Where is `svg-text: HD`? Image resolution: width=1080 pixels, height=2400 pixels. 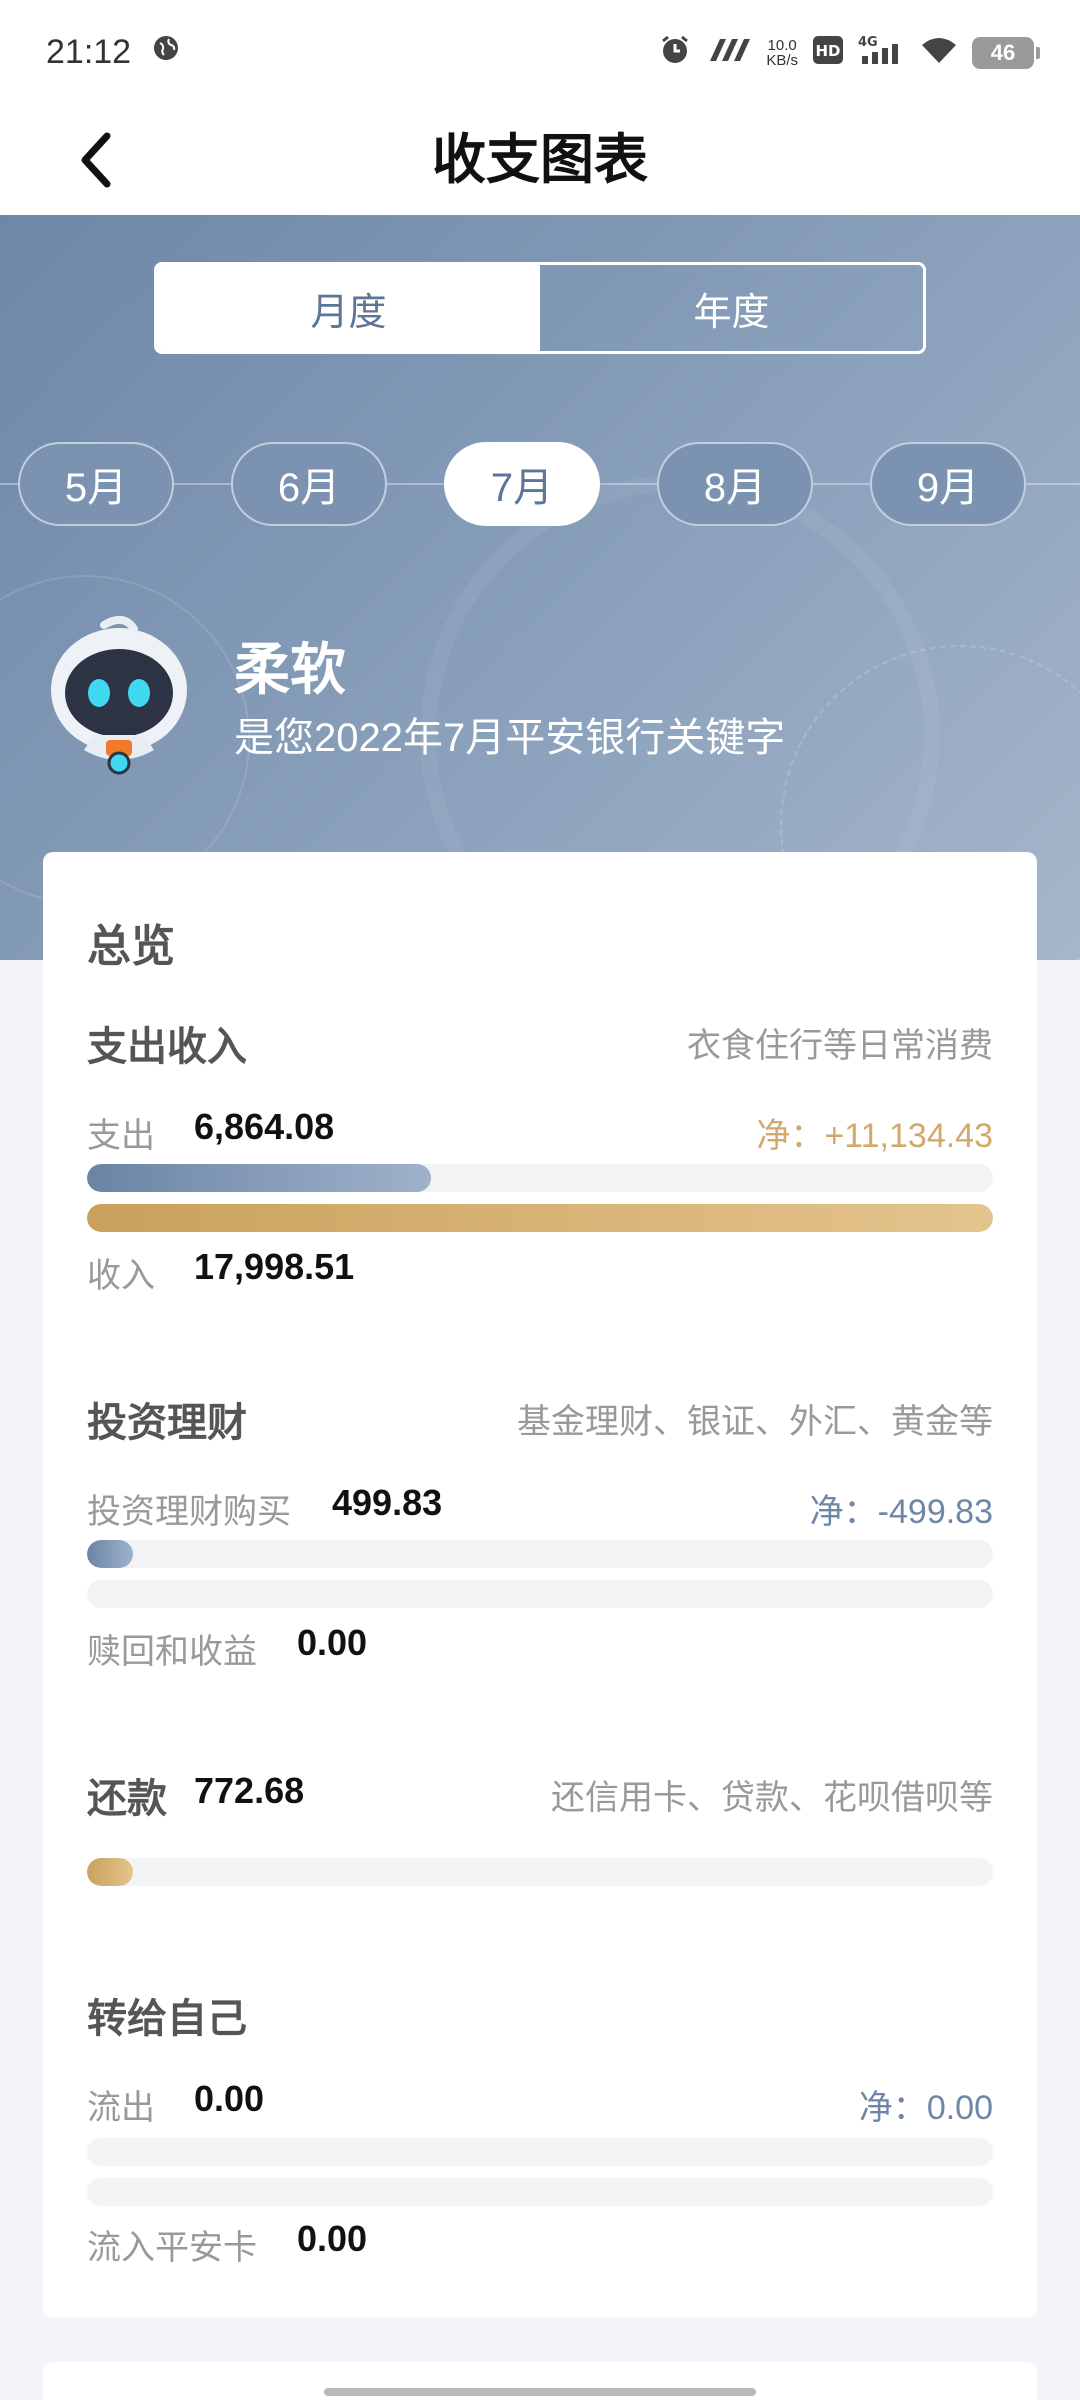
svg-text: HD is located at coordinates (827, 51).